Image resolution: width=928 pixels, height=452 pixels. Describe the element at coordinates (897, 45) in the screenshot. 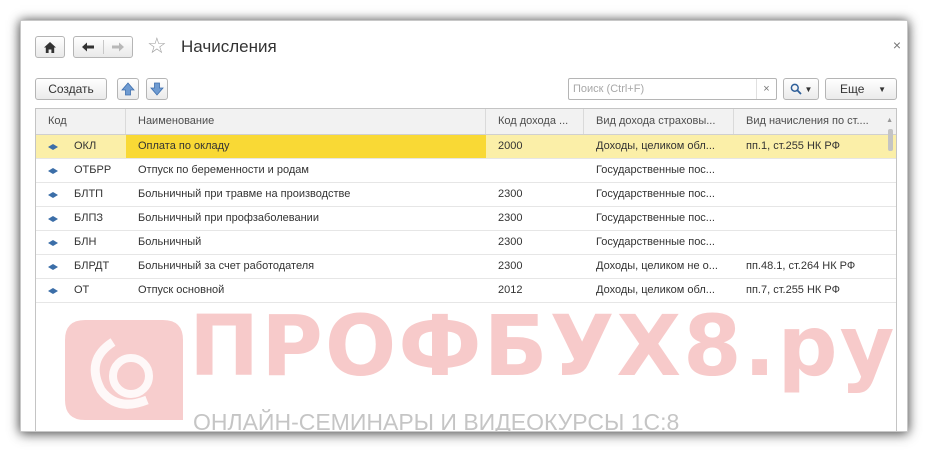

I see `close-icon: ×` at that location.